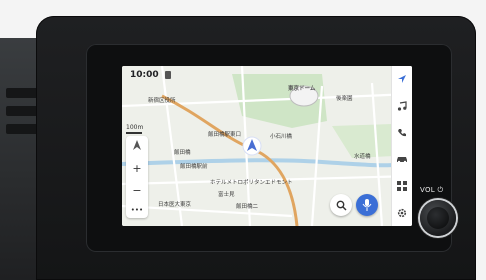 Image resolution: width=486 pixels, height=280 pixels. I want to click on search-button, so click(341, 205).